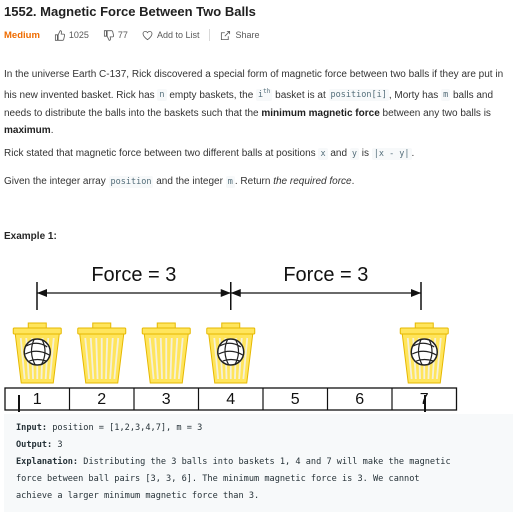 Image resolution: width=513 pixels, height=512 pixels. What do you see at coordinates (446, 95) in the screenshot?
I see `code-m: m` at bounding box center [446, 95].